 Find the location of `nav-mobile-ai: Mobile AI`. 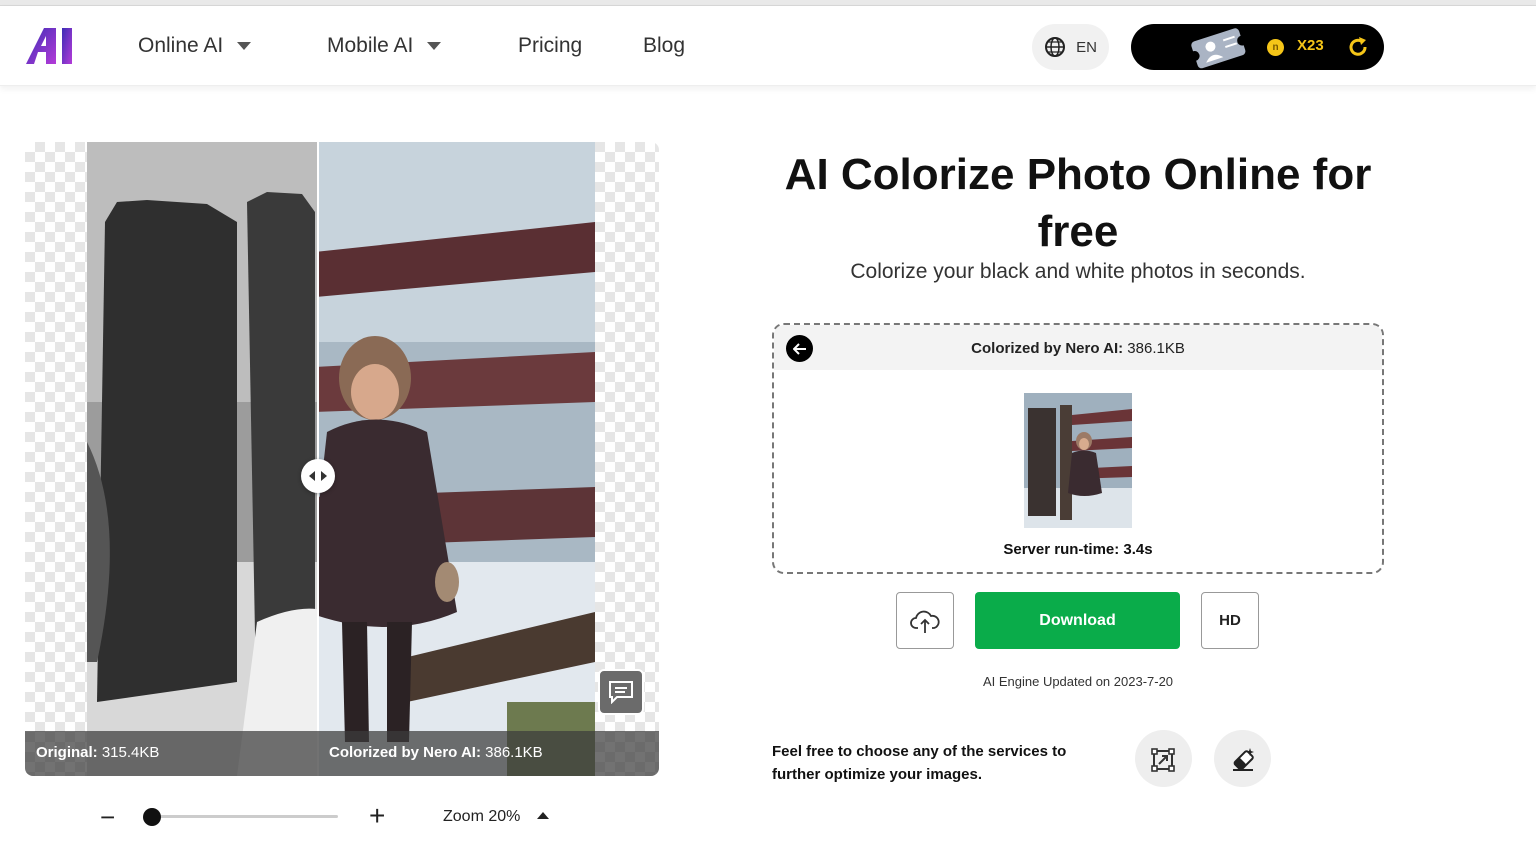

nav-mobile-ai: Mobile AI is located at coordinates (384, 46).